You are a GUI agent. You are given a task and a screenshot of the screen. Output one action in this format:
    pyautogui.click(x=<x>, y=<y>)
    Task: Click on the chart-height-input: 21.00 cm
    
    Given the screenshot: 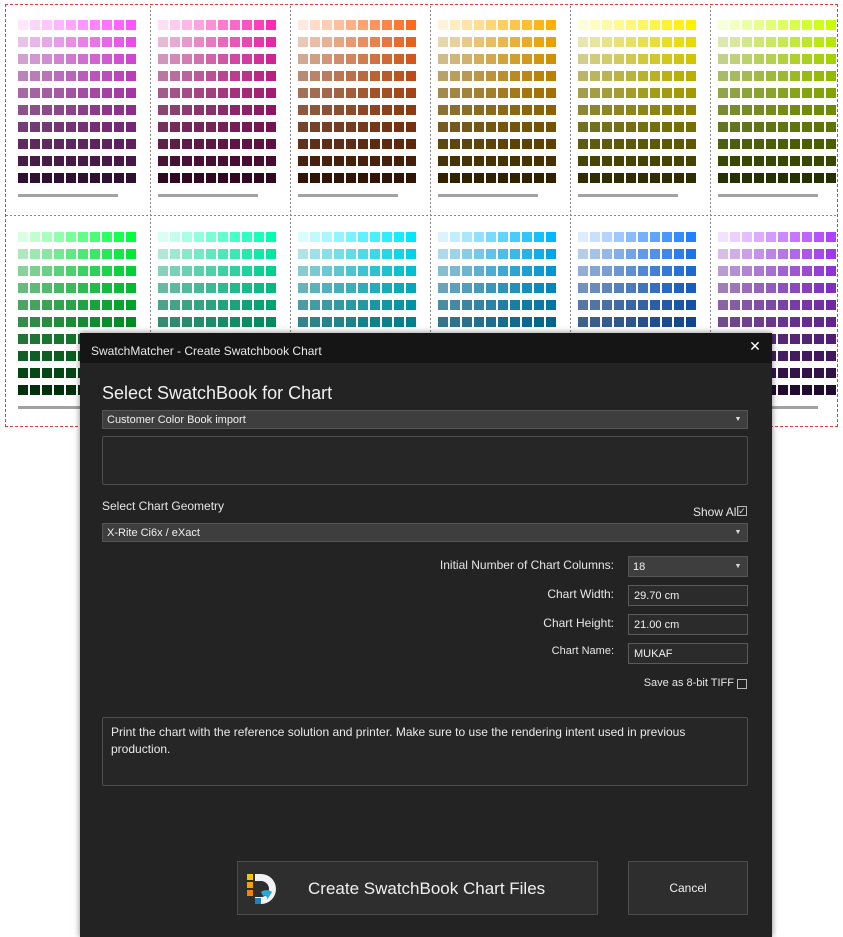 What is the action you would take?
    pyautogui.click(x=688, y=624)
    